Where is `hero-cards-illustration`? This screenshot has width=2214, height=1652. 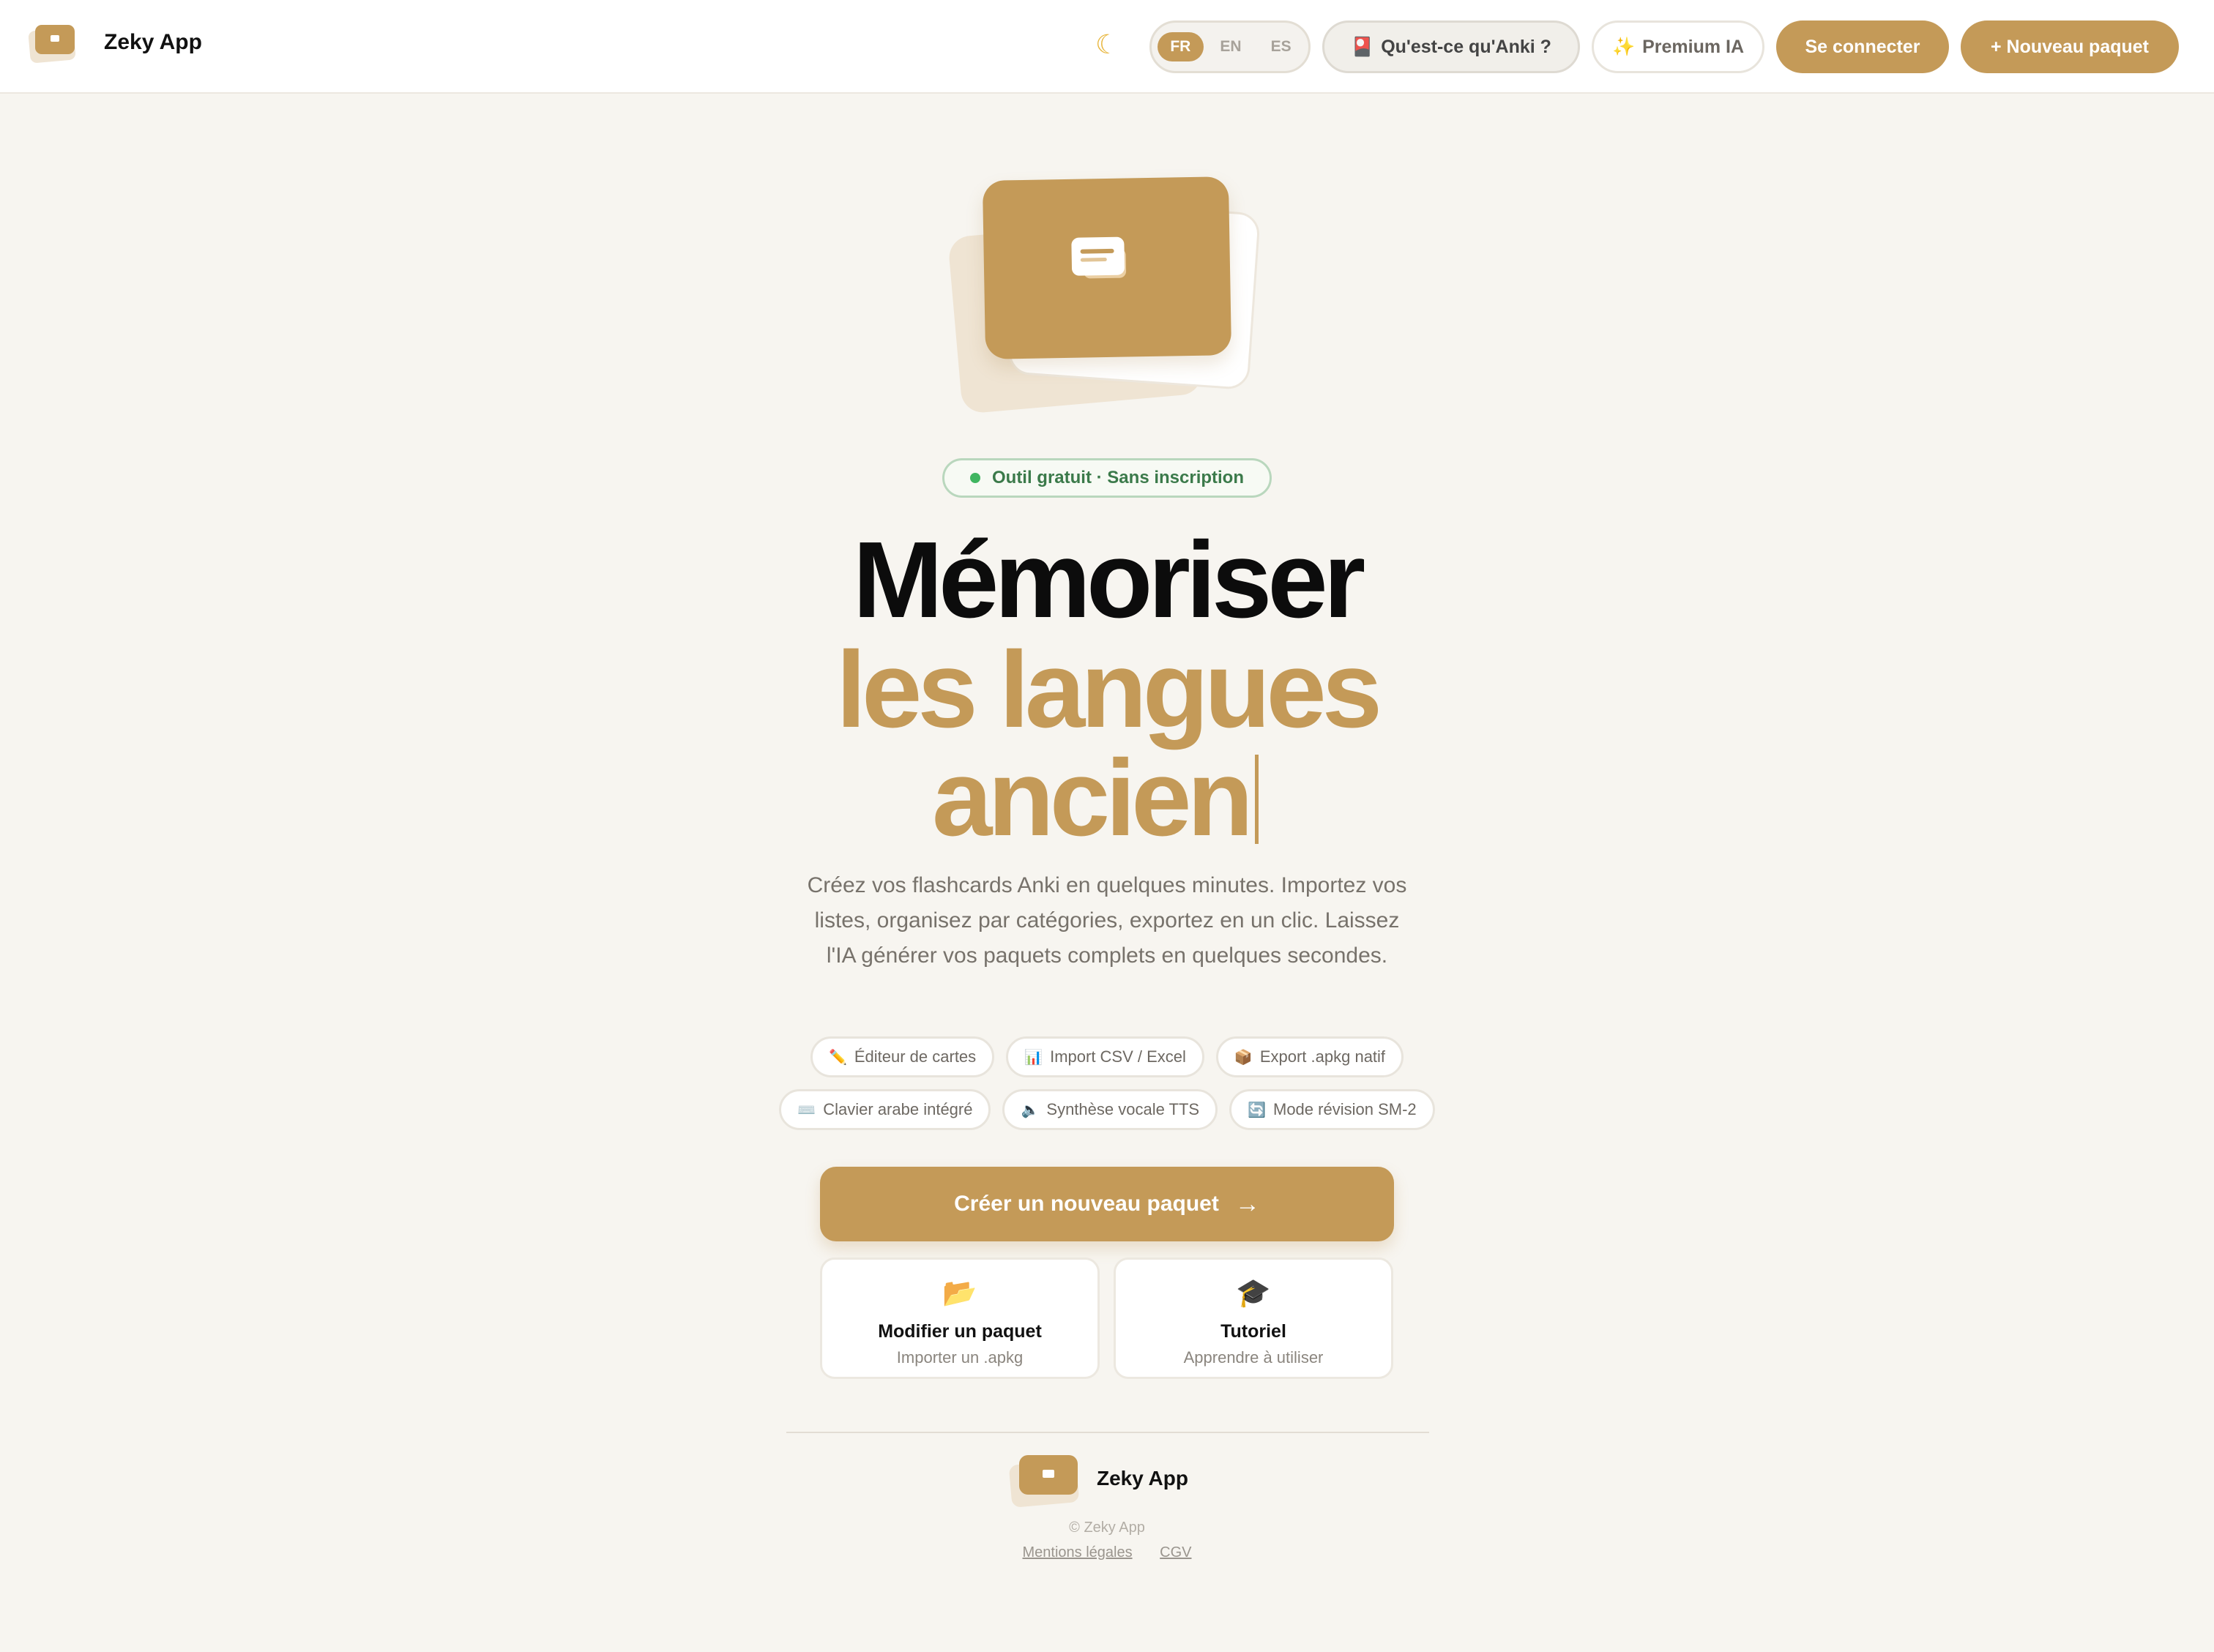
hero-cards-illustration is located at coordinates (1109, 296).